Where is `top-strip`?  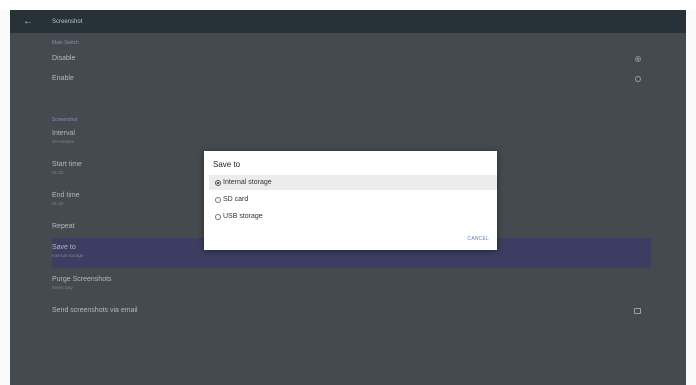 top-strip is located at coordinates (348, 5).